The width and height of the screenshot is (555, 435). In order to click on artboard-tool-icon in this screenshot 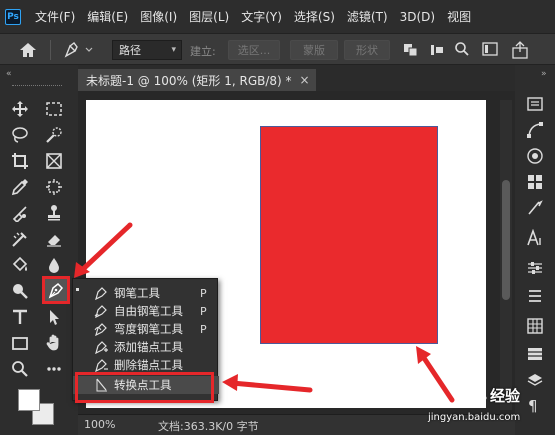, I will do `click(54, 187)`.